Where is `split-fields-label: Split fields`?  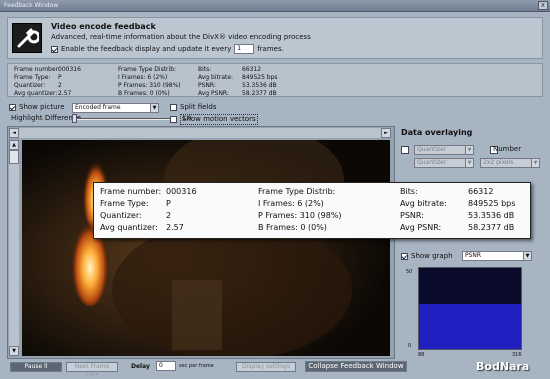
split-fields-label: Split fields is located at coordinates (198, 107).